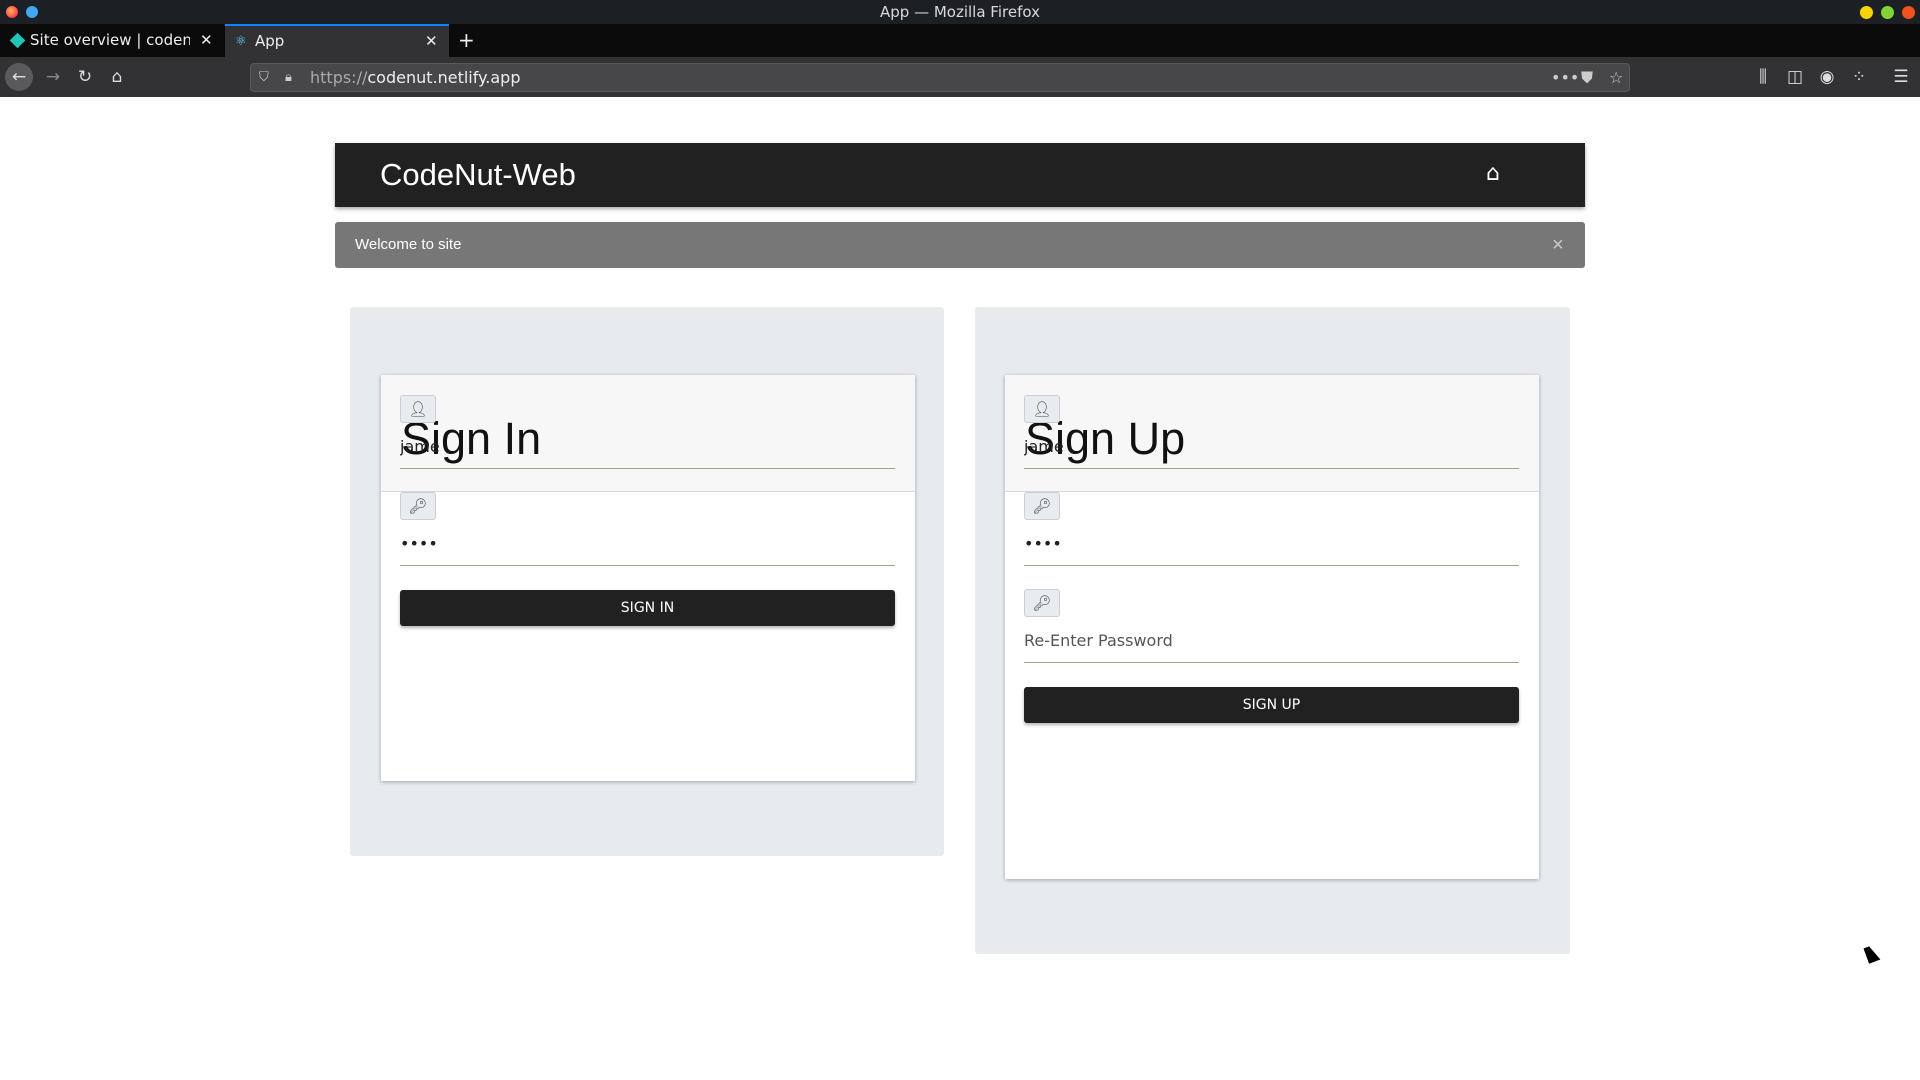 This screenshot has height=1080, width=1920. I want to click on tab-site-overview: Site overview | codenut ✕, so click(111, 40).